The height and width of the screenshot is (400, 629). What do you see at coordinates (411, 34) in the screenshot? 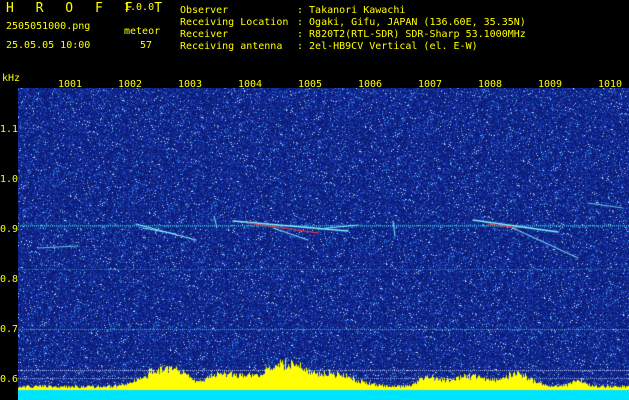
I see `receiver-value: : R820T2(RTL-SDR) SDR-Sharp 53.1000MHz` at bounding box center [411, 34].